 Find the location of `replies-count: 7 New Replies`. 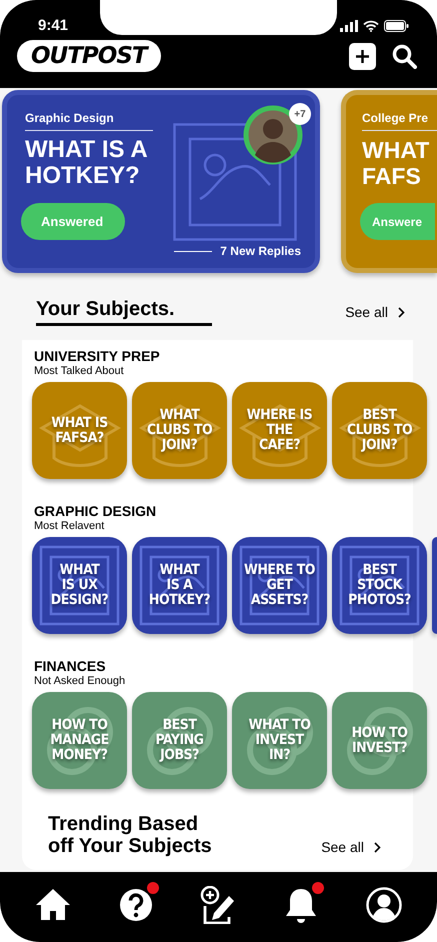

replies-count: 7 New Replies is located at coordinates (260, 251).